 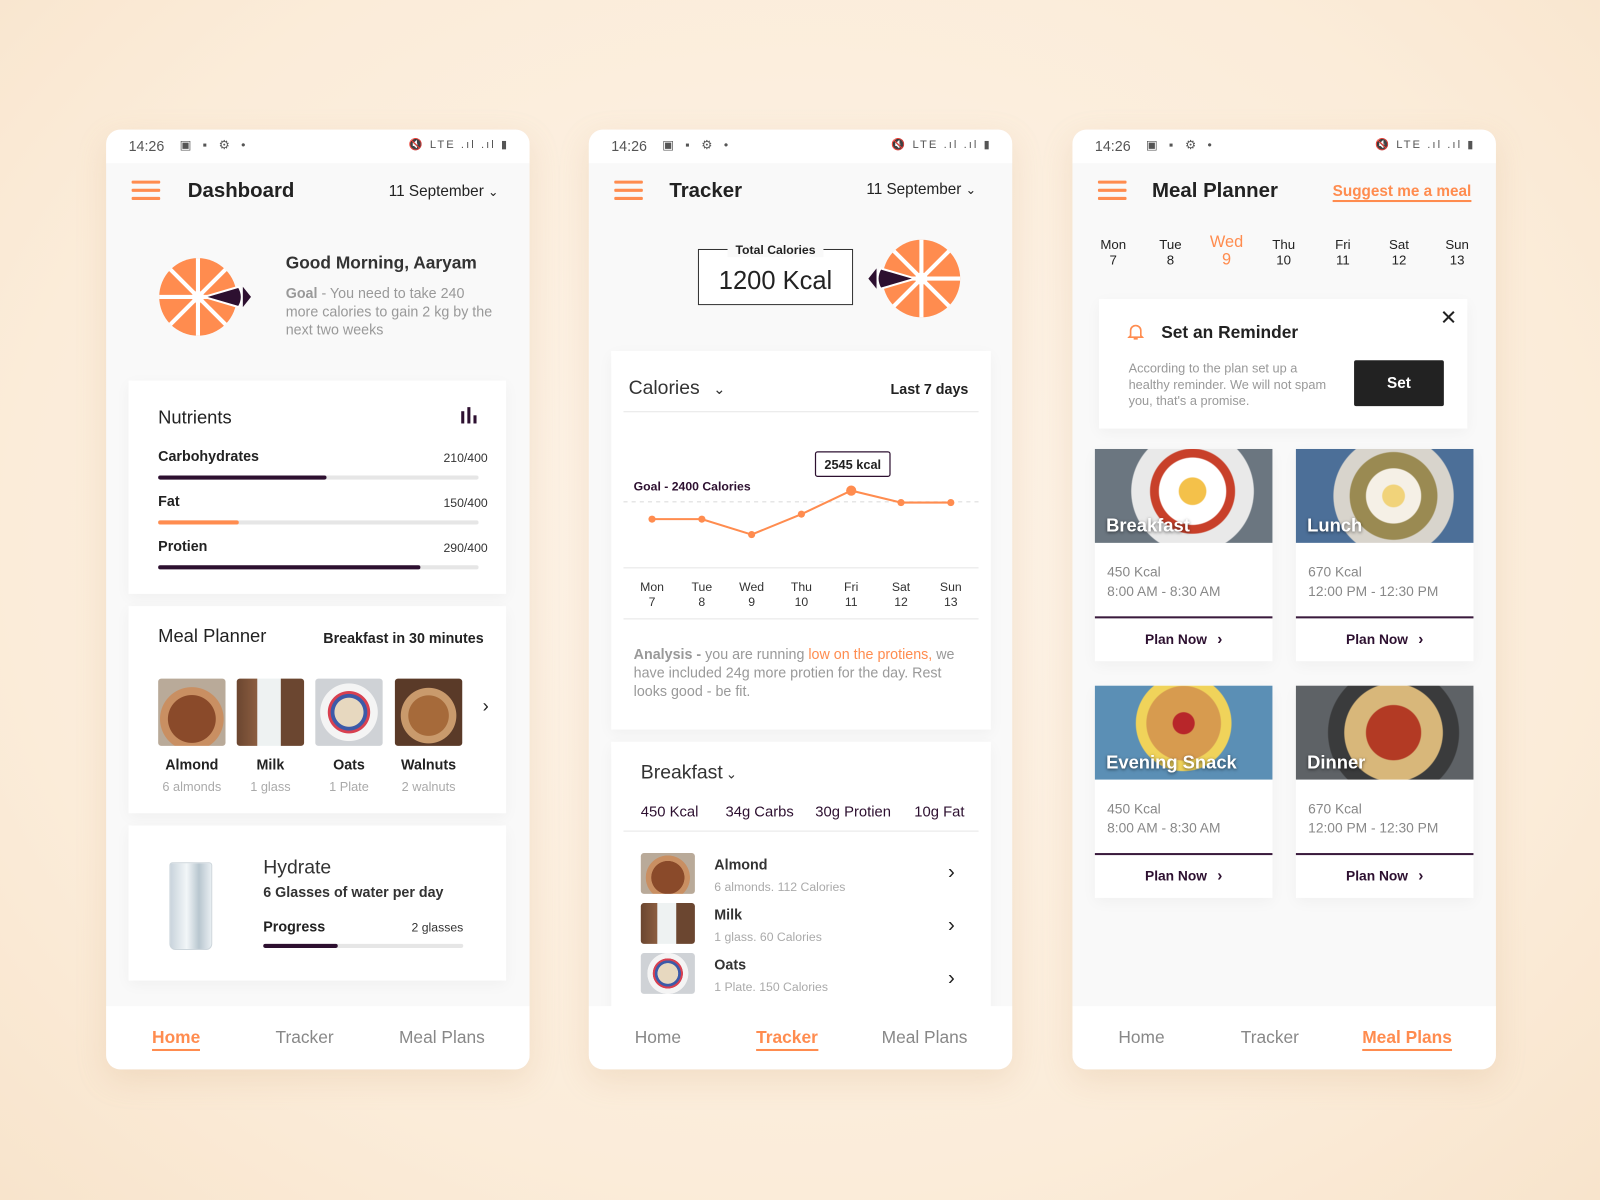 I want to click on hydrate-subtitle: 6 Glasses of water per day, so click(x=353, y=891).